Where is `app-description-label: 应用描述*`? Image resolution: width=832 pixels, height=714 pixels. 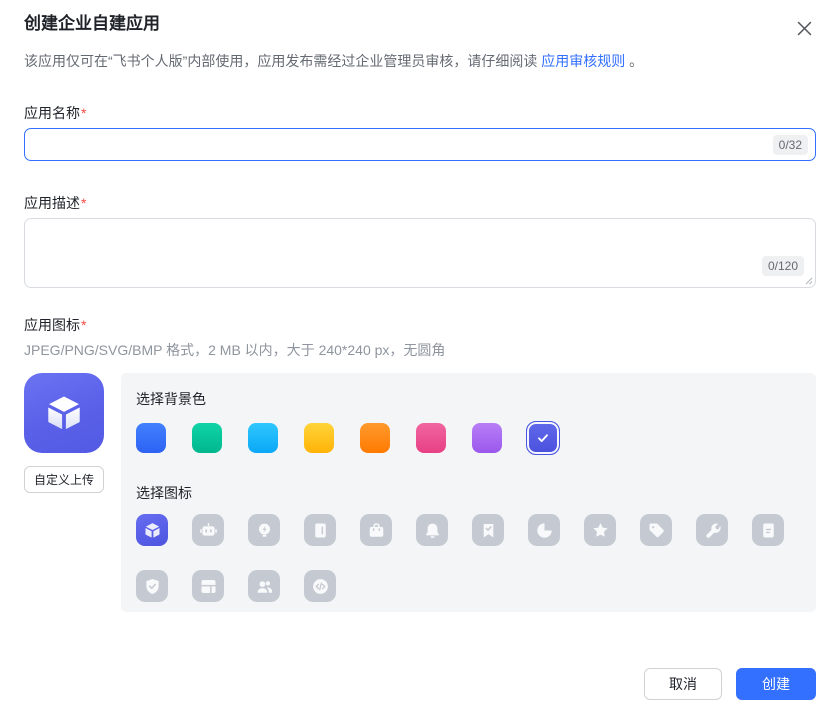
app-description-label: 应用描述* is located at coordinates (420, 203).